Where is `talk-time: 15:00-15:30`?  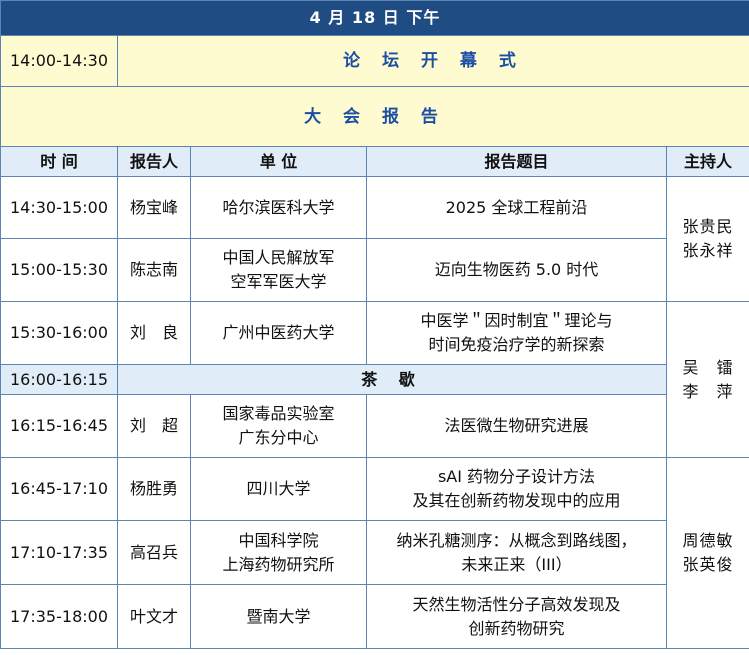
talk-time: 15:00-15:30 is located at coordinates (59, 270).